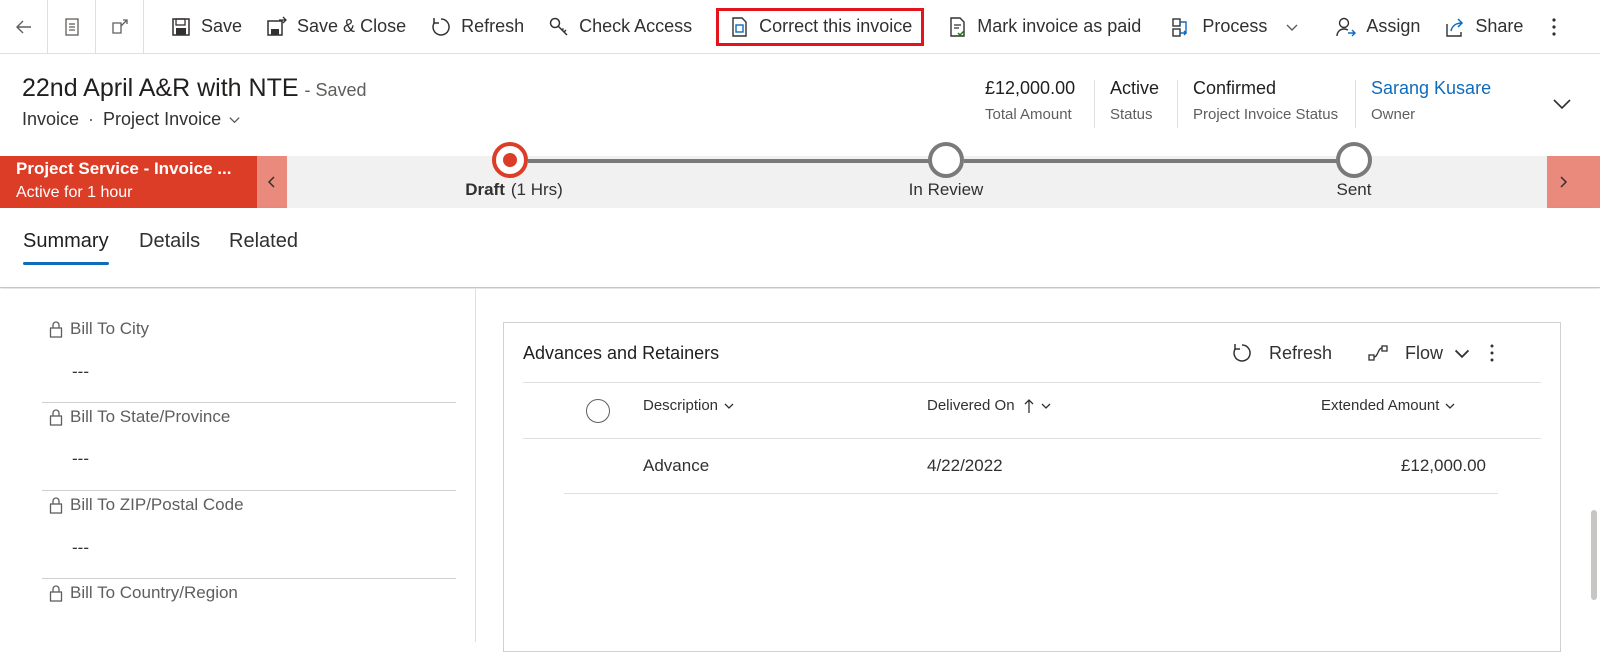  I want to click on subgrid-title: Advances and Retainers, so click(621, 353).